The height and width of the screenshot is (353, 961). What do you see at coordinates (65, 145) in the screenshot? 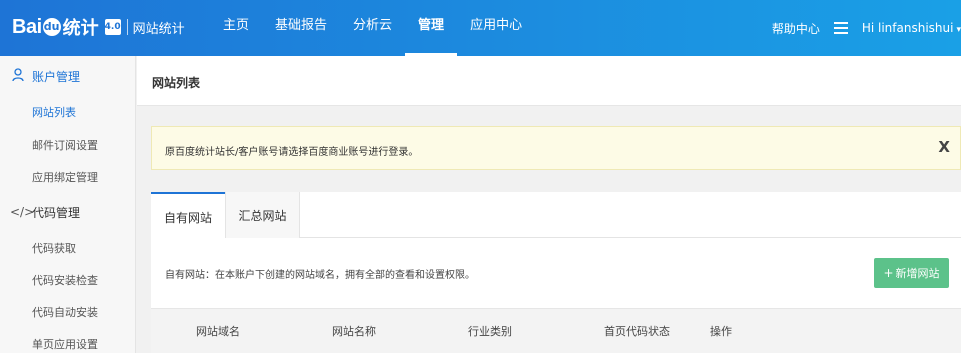
I see `sidebar-item-email-subscription: 邮件订阅设置` at bounding box center [65, 145].